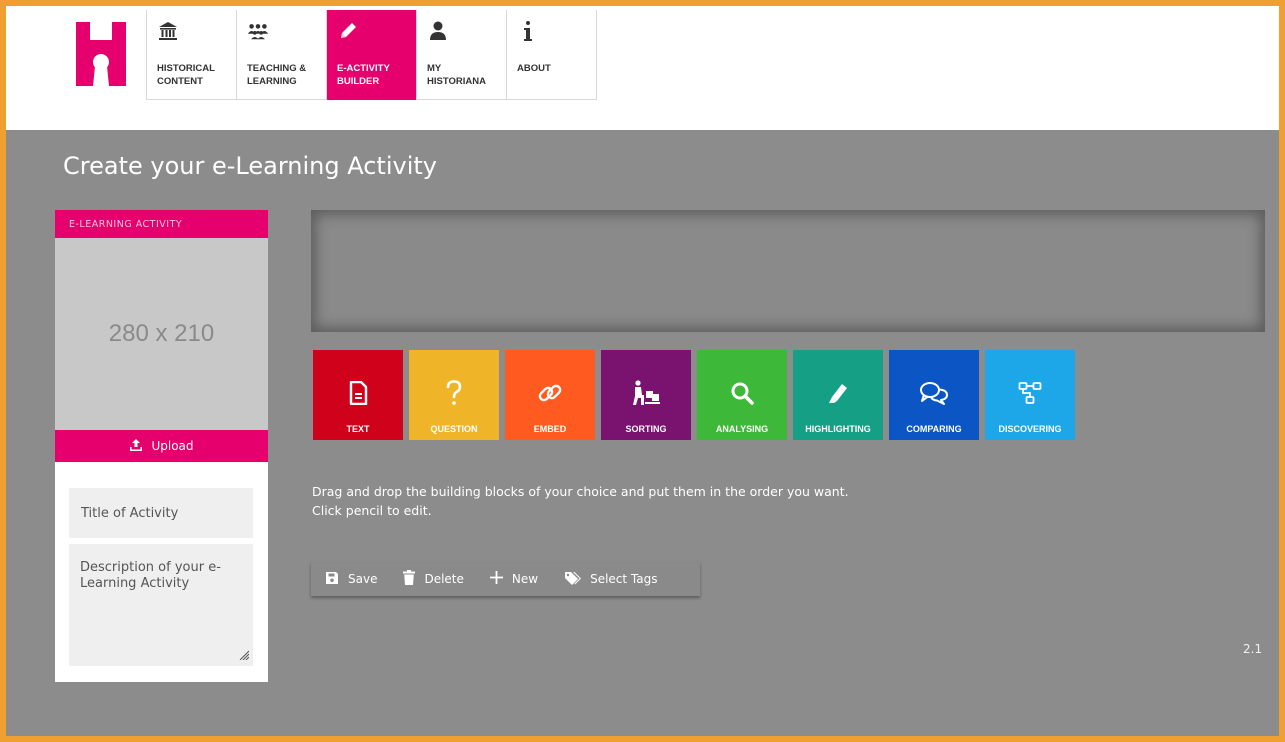 Image resolution: width=1285 pixels, height=742 pixels. Describe the element at coordinates (282, 55) in the screenshot. I see `nav-teaching-learning: TEACHING & LEARNING` at that location.